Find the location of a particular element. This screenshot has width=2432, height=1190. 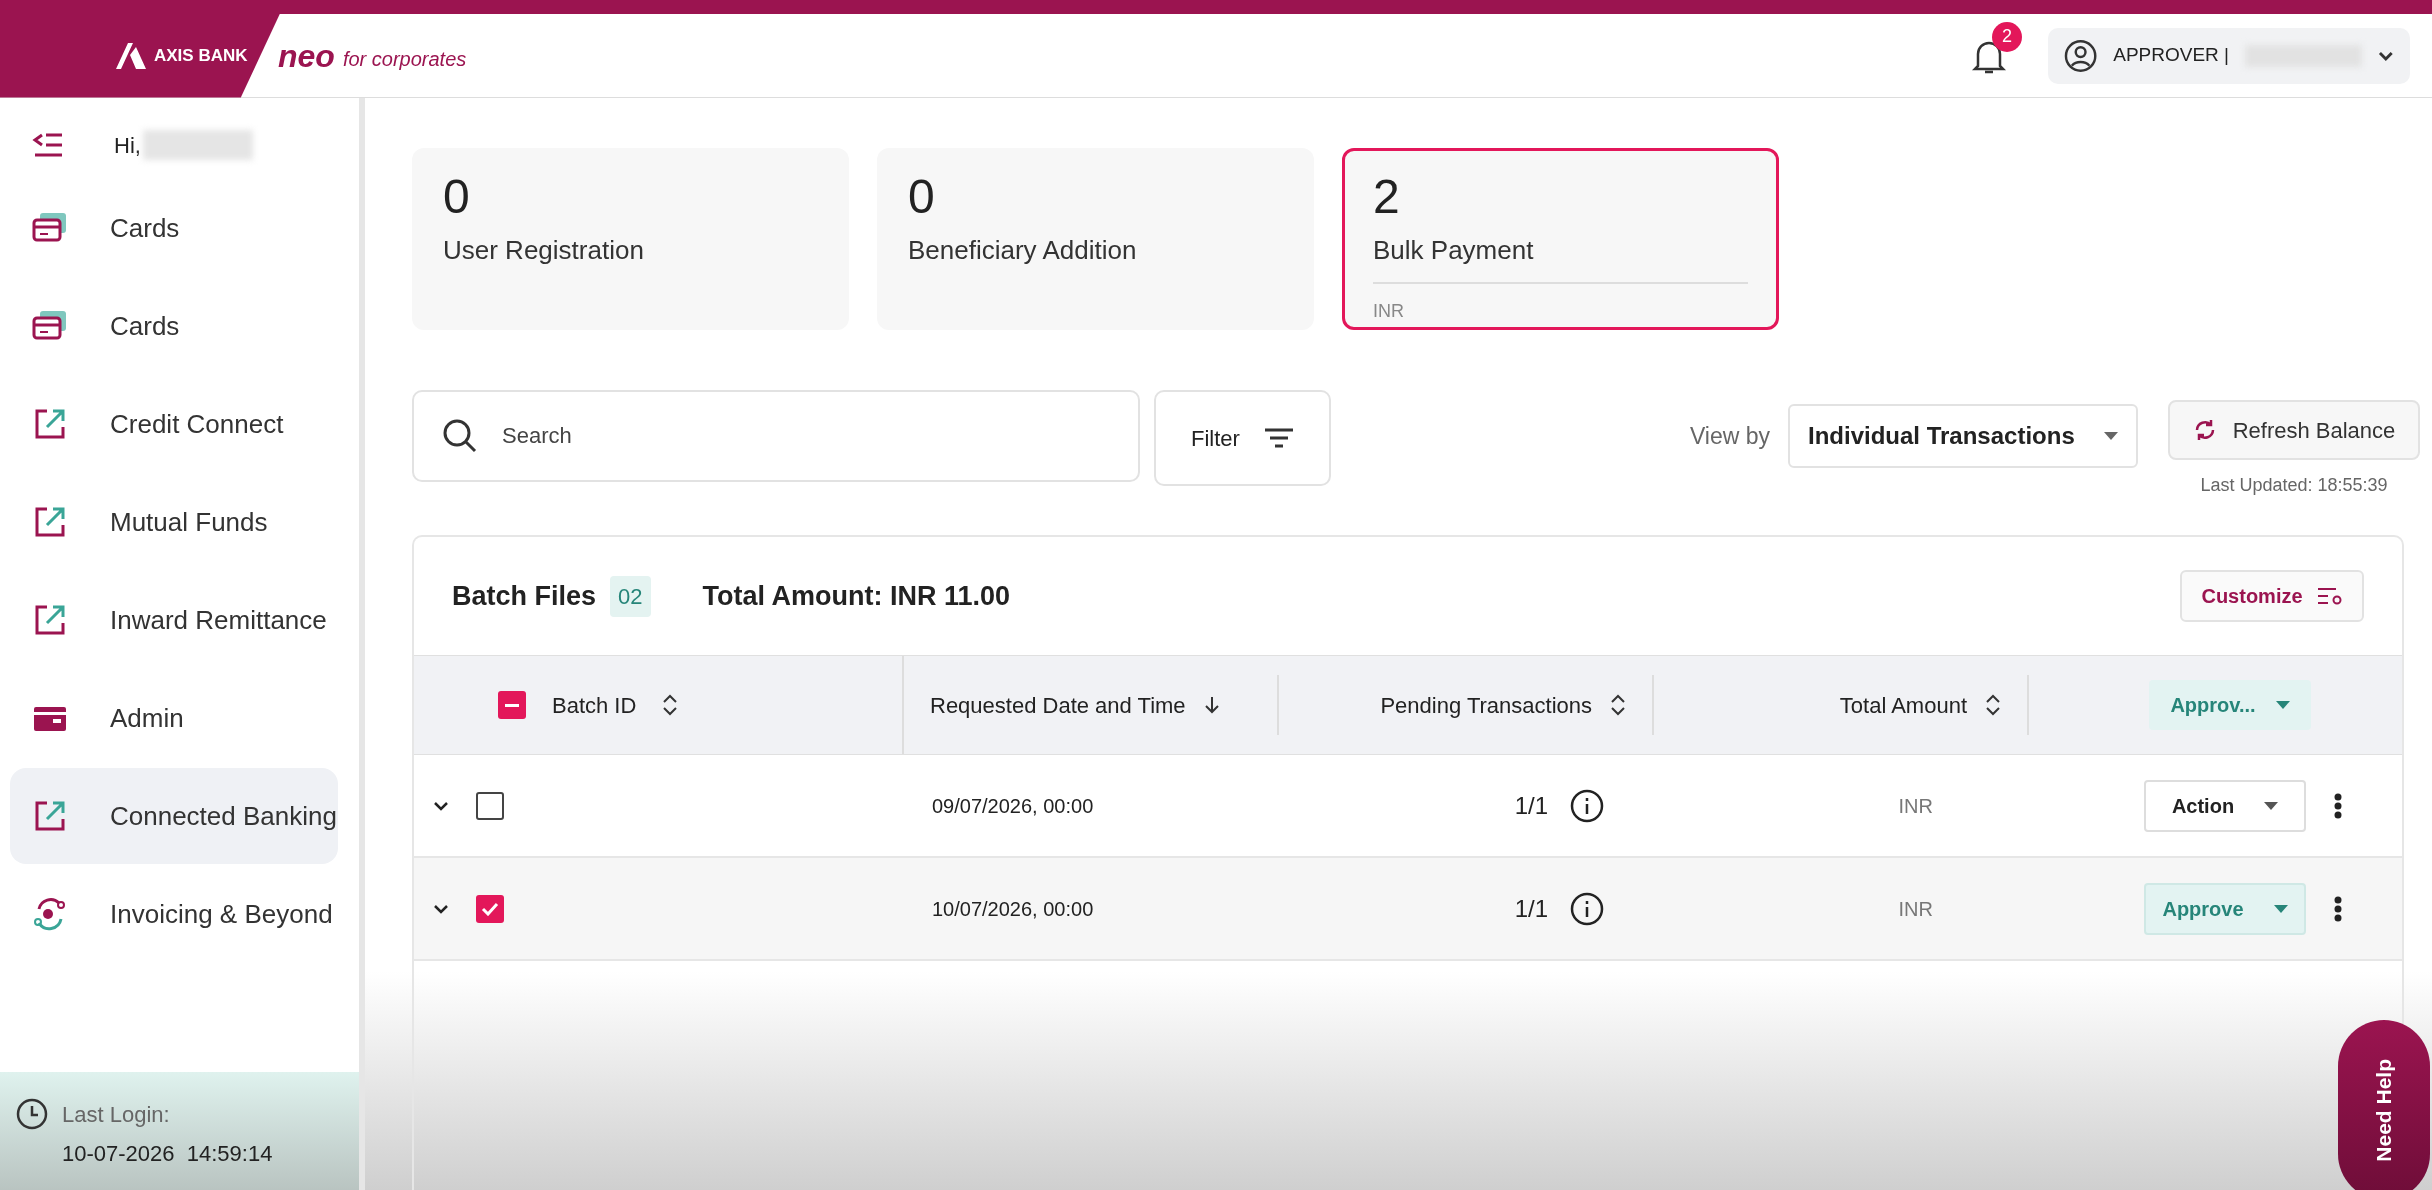

checkmark-icon is located at coordinates (490, 908).